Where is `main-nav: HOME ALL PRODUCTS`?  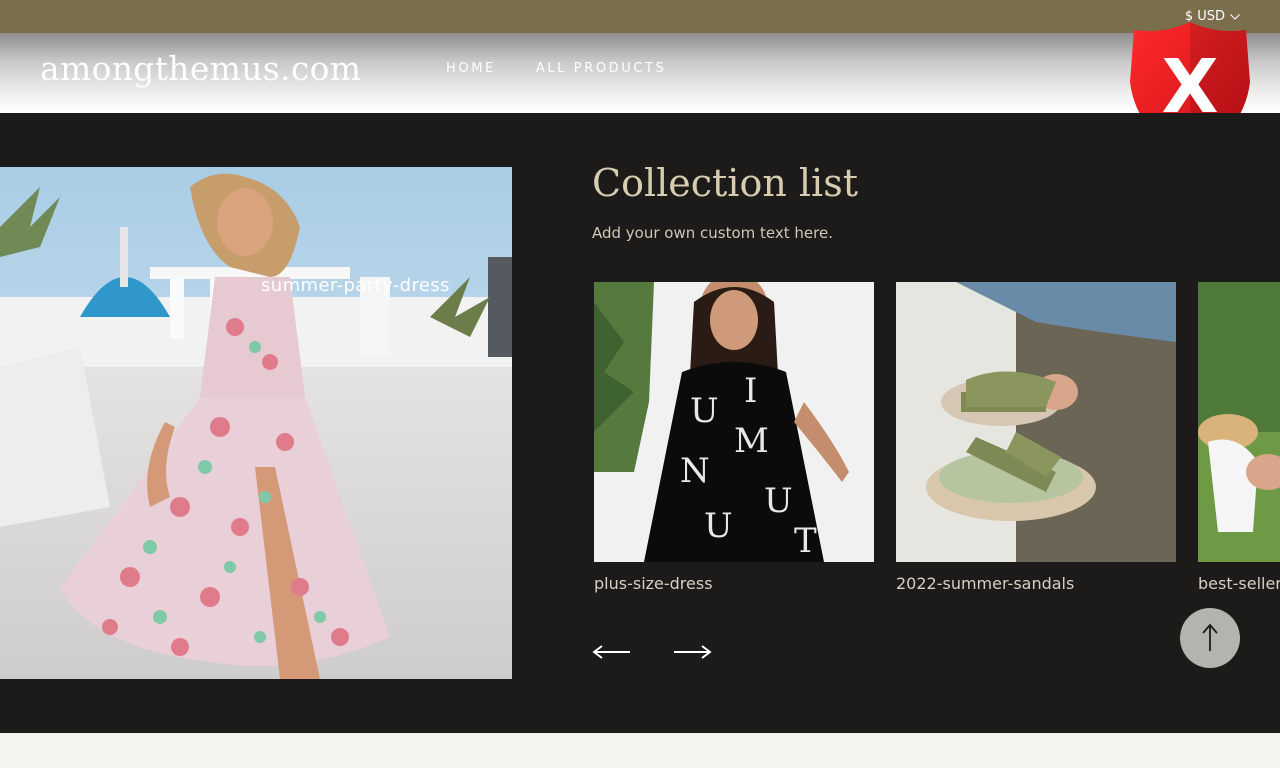 main-nav: HOME ALL PRODUCTS is located at coordinates (556, 68).